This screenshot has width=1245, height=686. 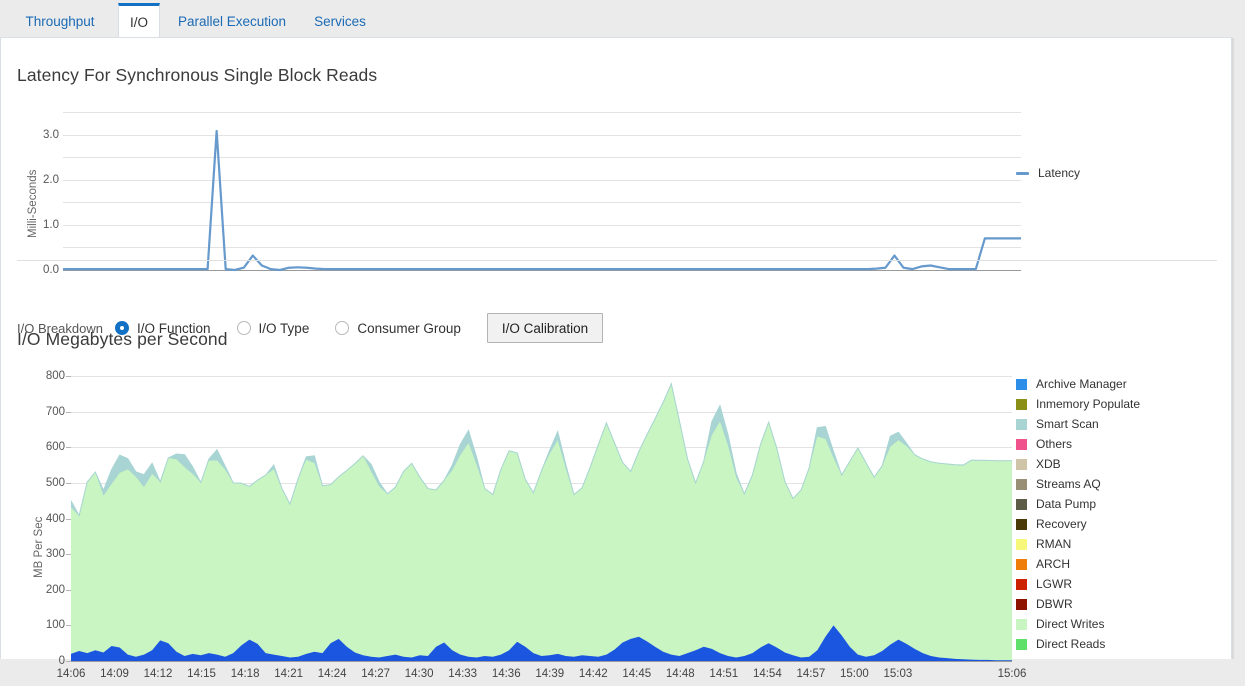 I want to click on y-axis-tick-label: 500, so click(x=55, y=482).